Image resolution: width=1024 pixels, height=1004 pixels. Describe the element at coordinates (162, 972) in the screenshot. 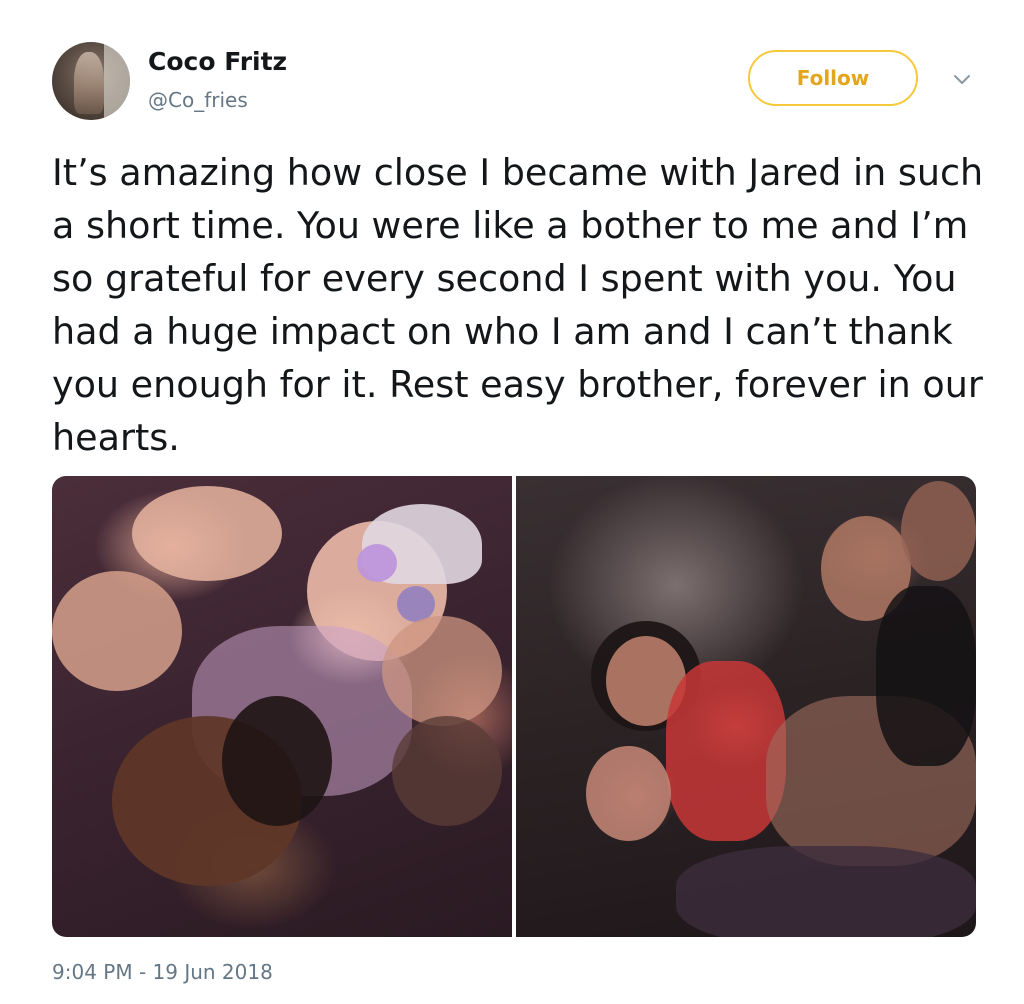

I see `tweet-timestamp: 9:04 PM - 19 Jun 2018` at that location.